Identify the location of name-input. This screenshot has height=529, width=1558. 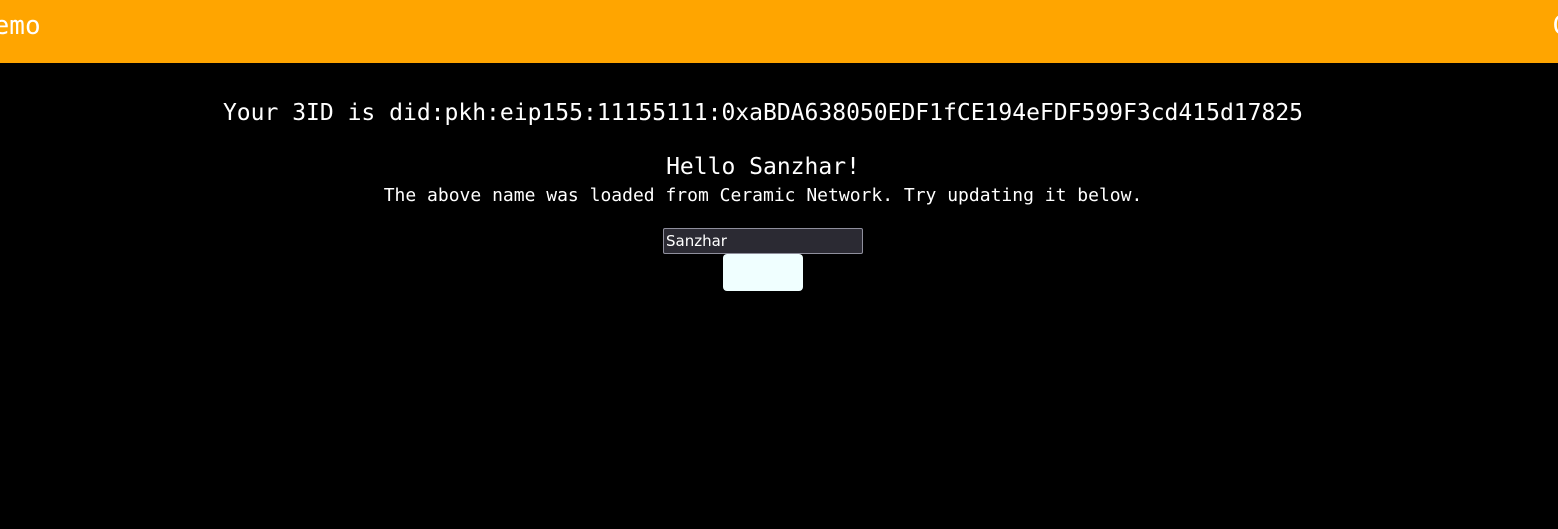
(763, 241).